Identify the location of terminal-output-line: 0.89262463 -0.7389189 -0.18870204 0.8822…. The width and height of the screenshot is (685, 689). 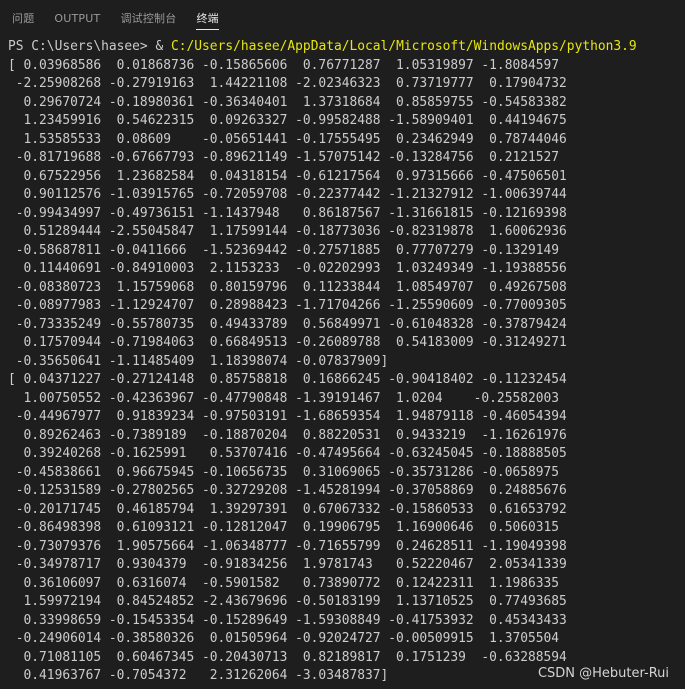
(287, 435).